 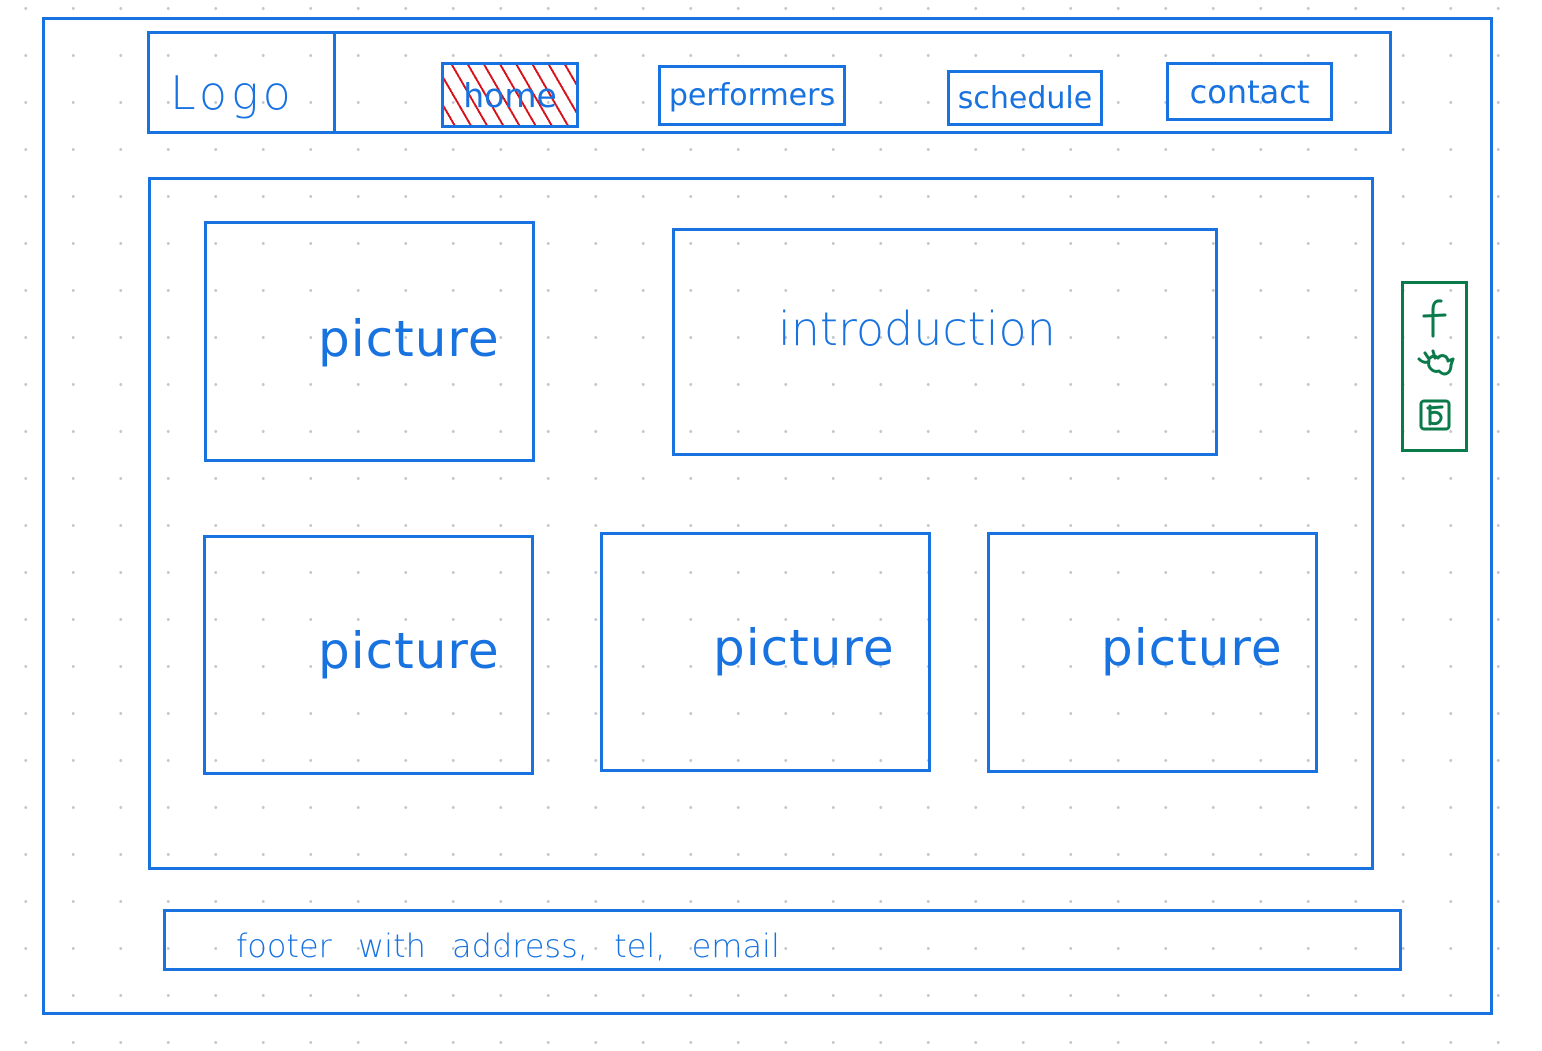 I want to click on nav-home: home, so click(x=510, y=95).